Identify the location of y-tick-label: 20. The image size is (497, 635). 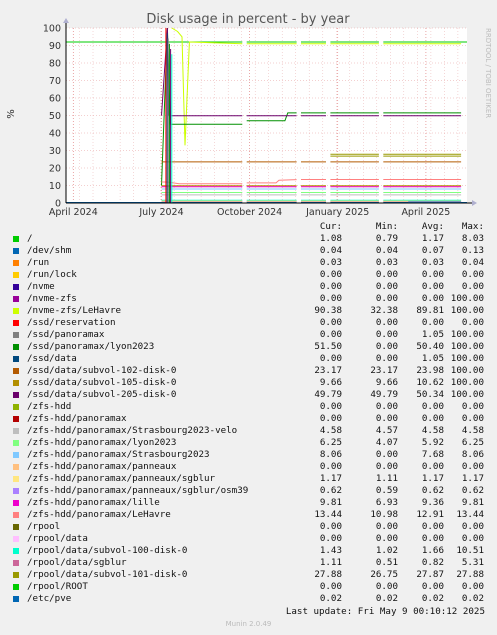
(55, 169).